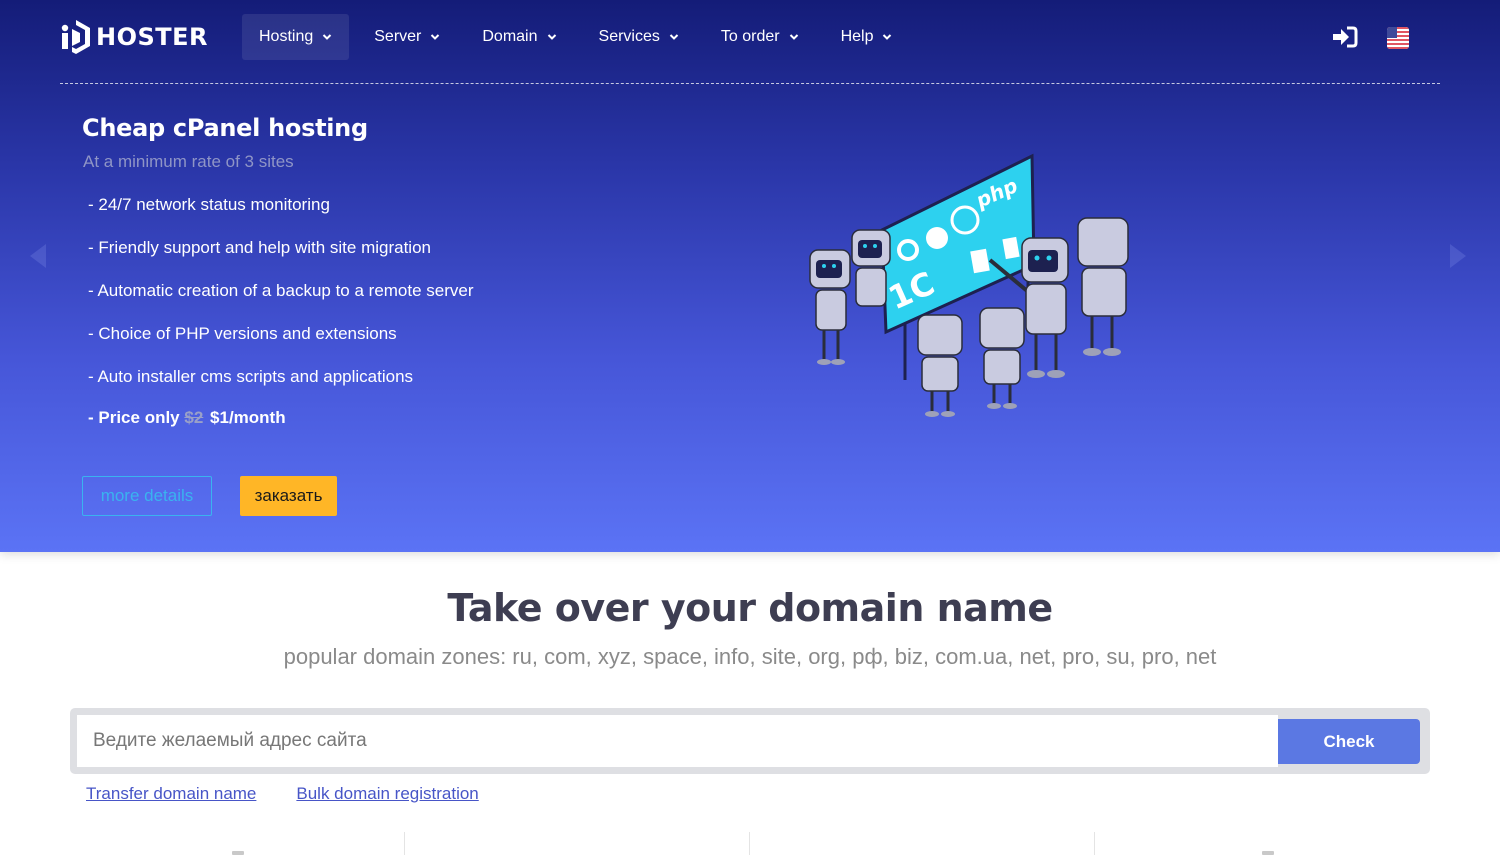  What do you see at coordinates (38, 256) in the screenshot?
I see `carousel-prev-icon` at bounding box center [38, 256].